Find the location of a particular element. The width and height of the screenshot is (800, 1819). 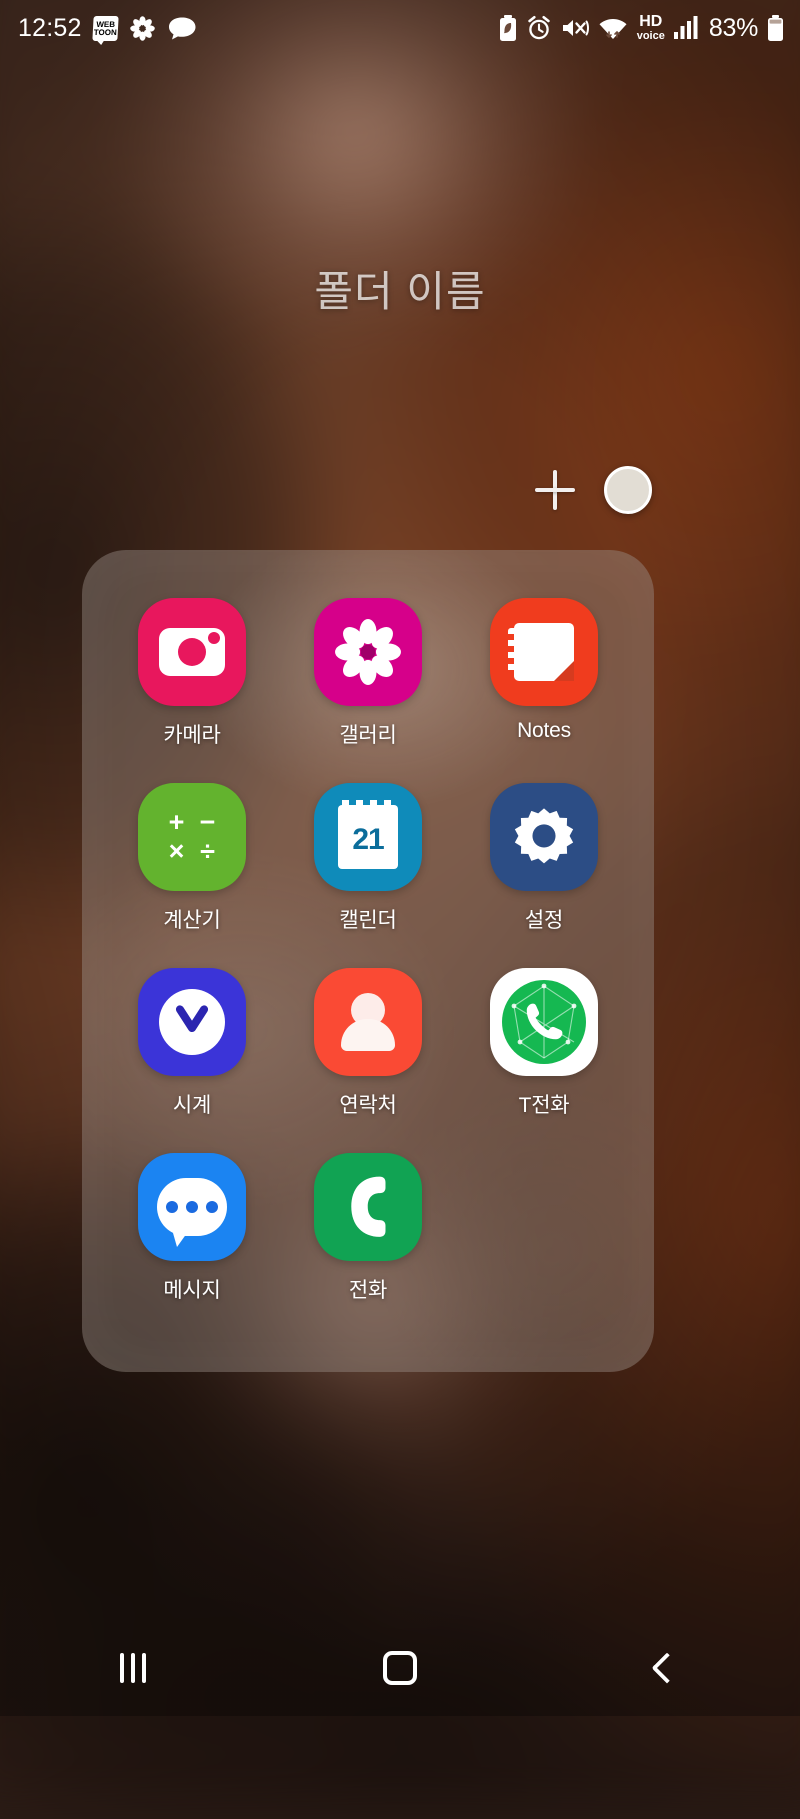

app-label: 메시지 is located at coordinates (192, 1290).